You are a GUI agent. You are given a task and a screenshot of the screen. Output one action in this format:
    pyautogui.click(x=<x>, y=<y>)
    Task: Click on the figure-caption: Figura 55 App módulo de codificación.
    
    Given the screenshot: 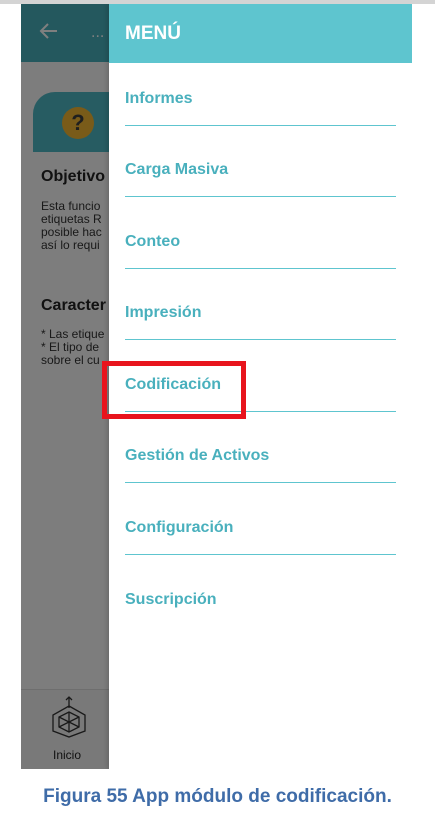 What is the action you would take?
    pyautogui.click(x=217, y=796)
    